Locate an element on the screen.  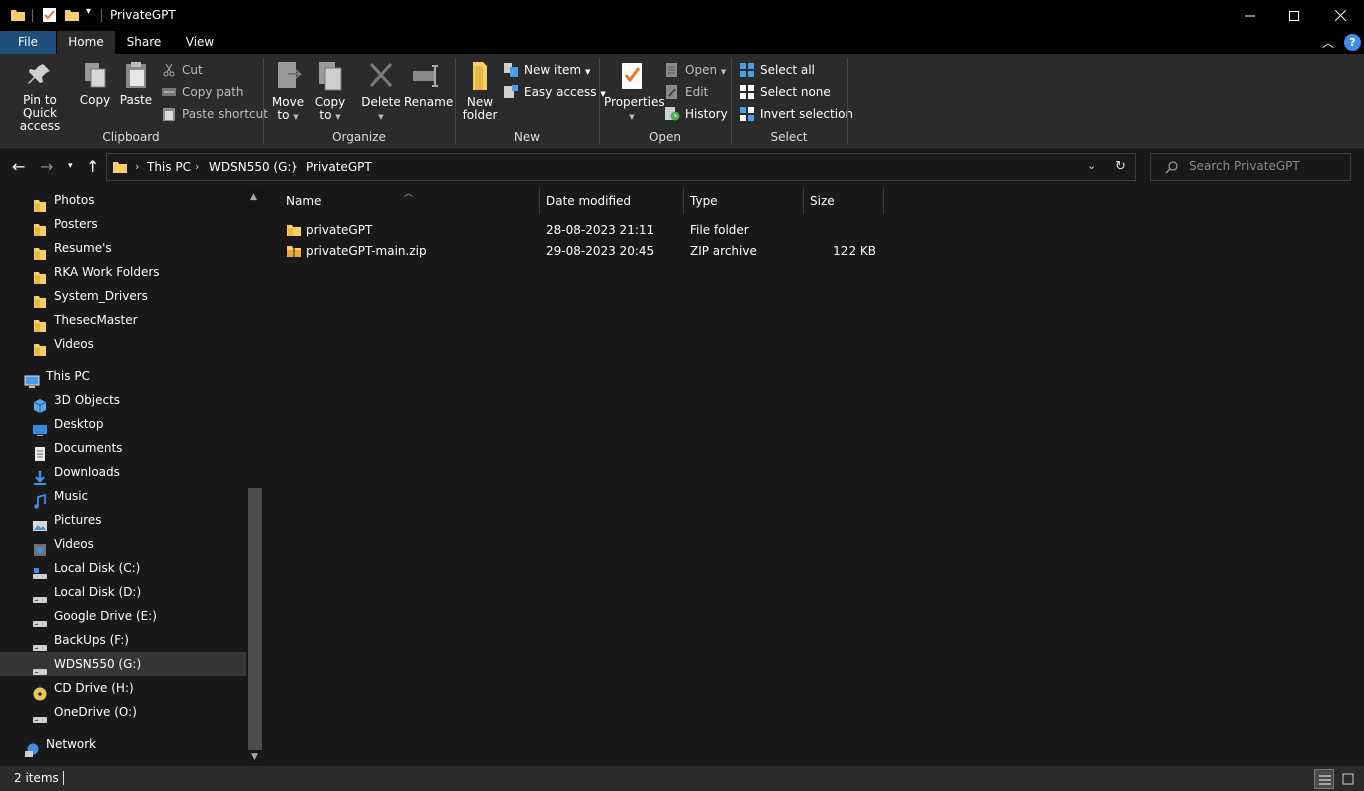
breadcrumb-current-folder: PrivateGPT is located at coordinates (339, 167).